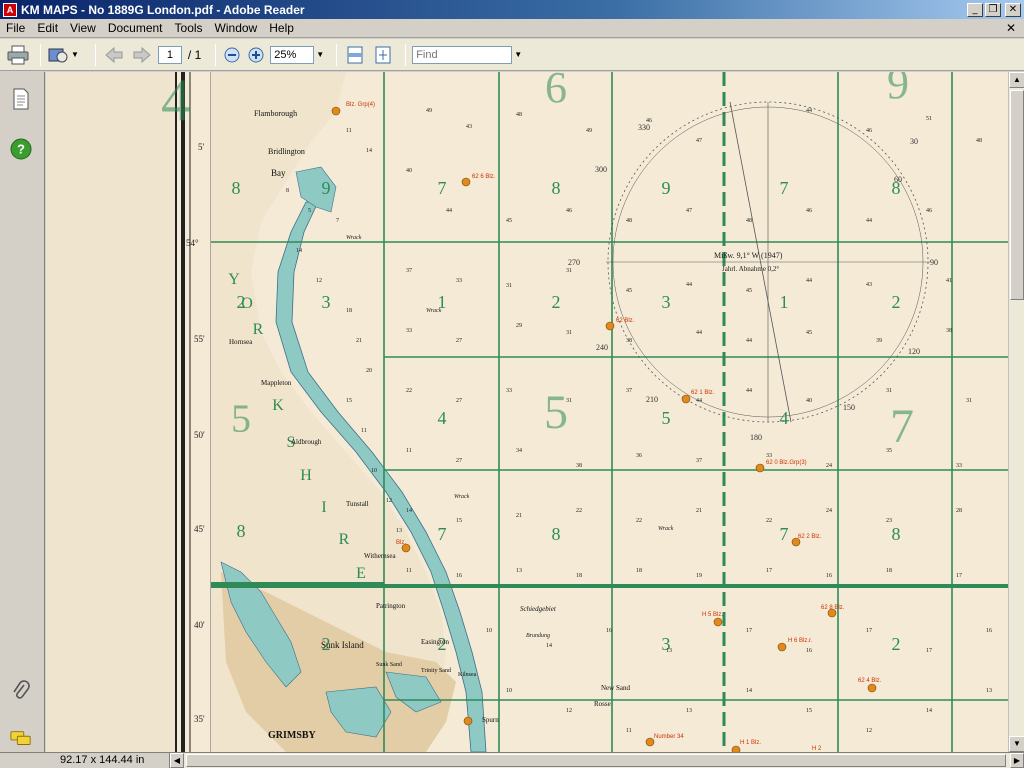 The image size is (1024, 768). Describe the element at coordinates (1013, 9) in the screenshot. I see `close-button: ✕` at that location.